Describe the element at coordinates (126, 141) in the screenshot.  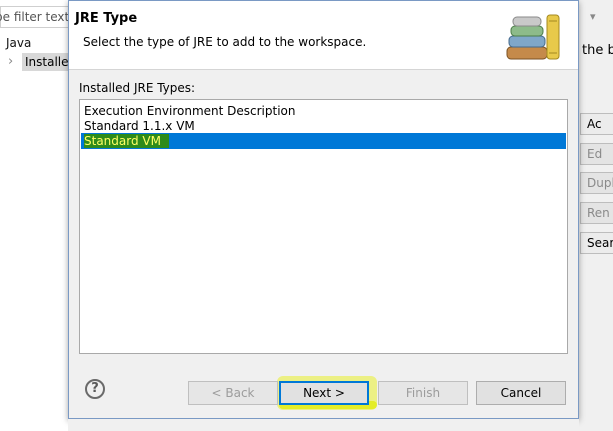
I see `selected-type-label: Standard VM` at that location.